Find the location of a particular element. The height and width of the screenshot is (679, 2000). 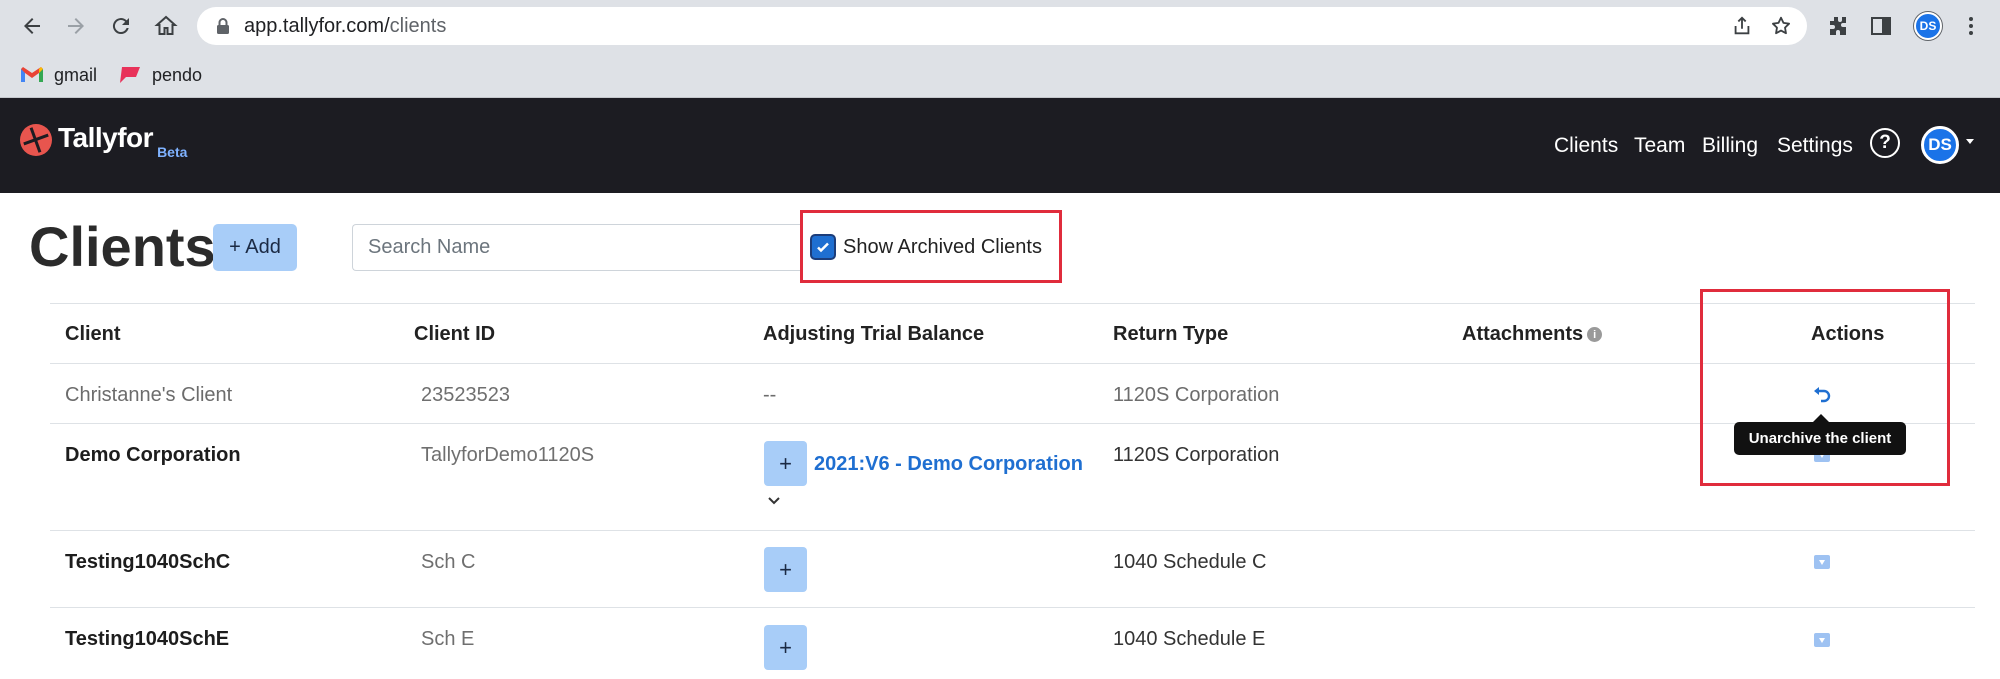

url-host: app.tallyfor.com/ is located at coordinates (317, 26).